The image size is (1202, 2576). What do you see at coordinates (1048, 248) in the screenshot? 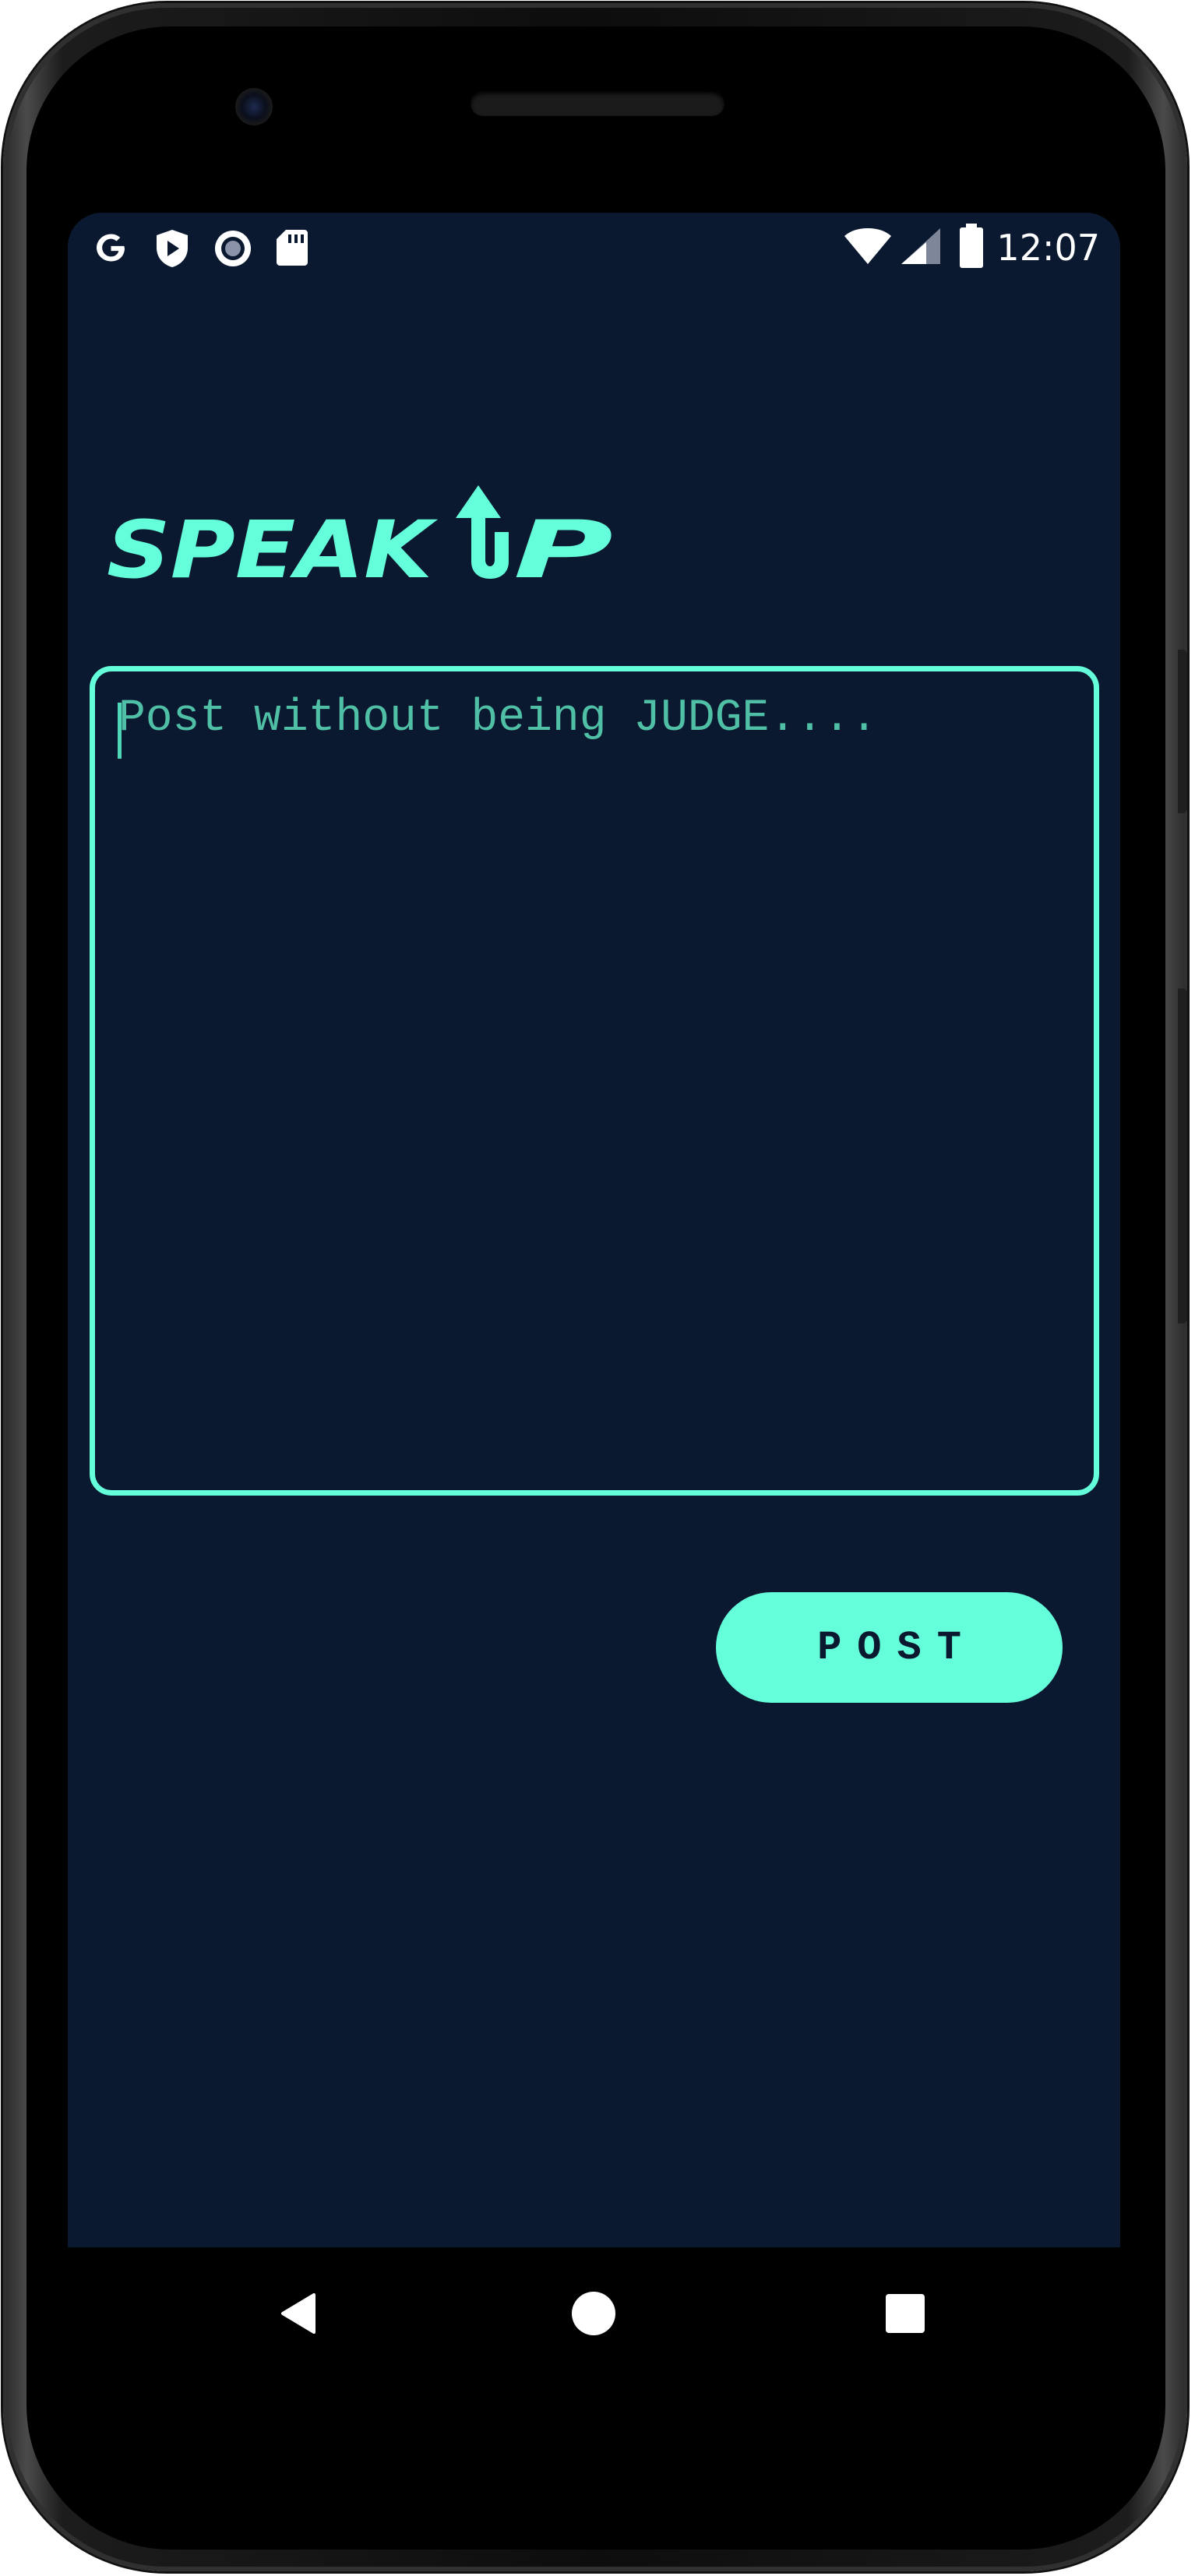
I see `status-time: 12:07` at bounding box center [1048, 248].